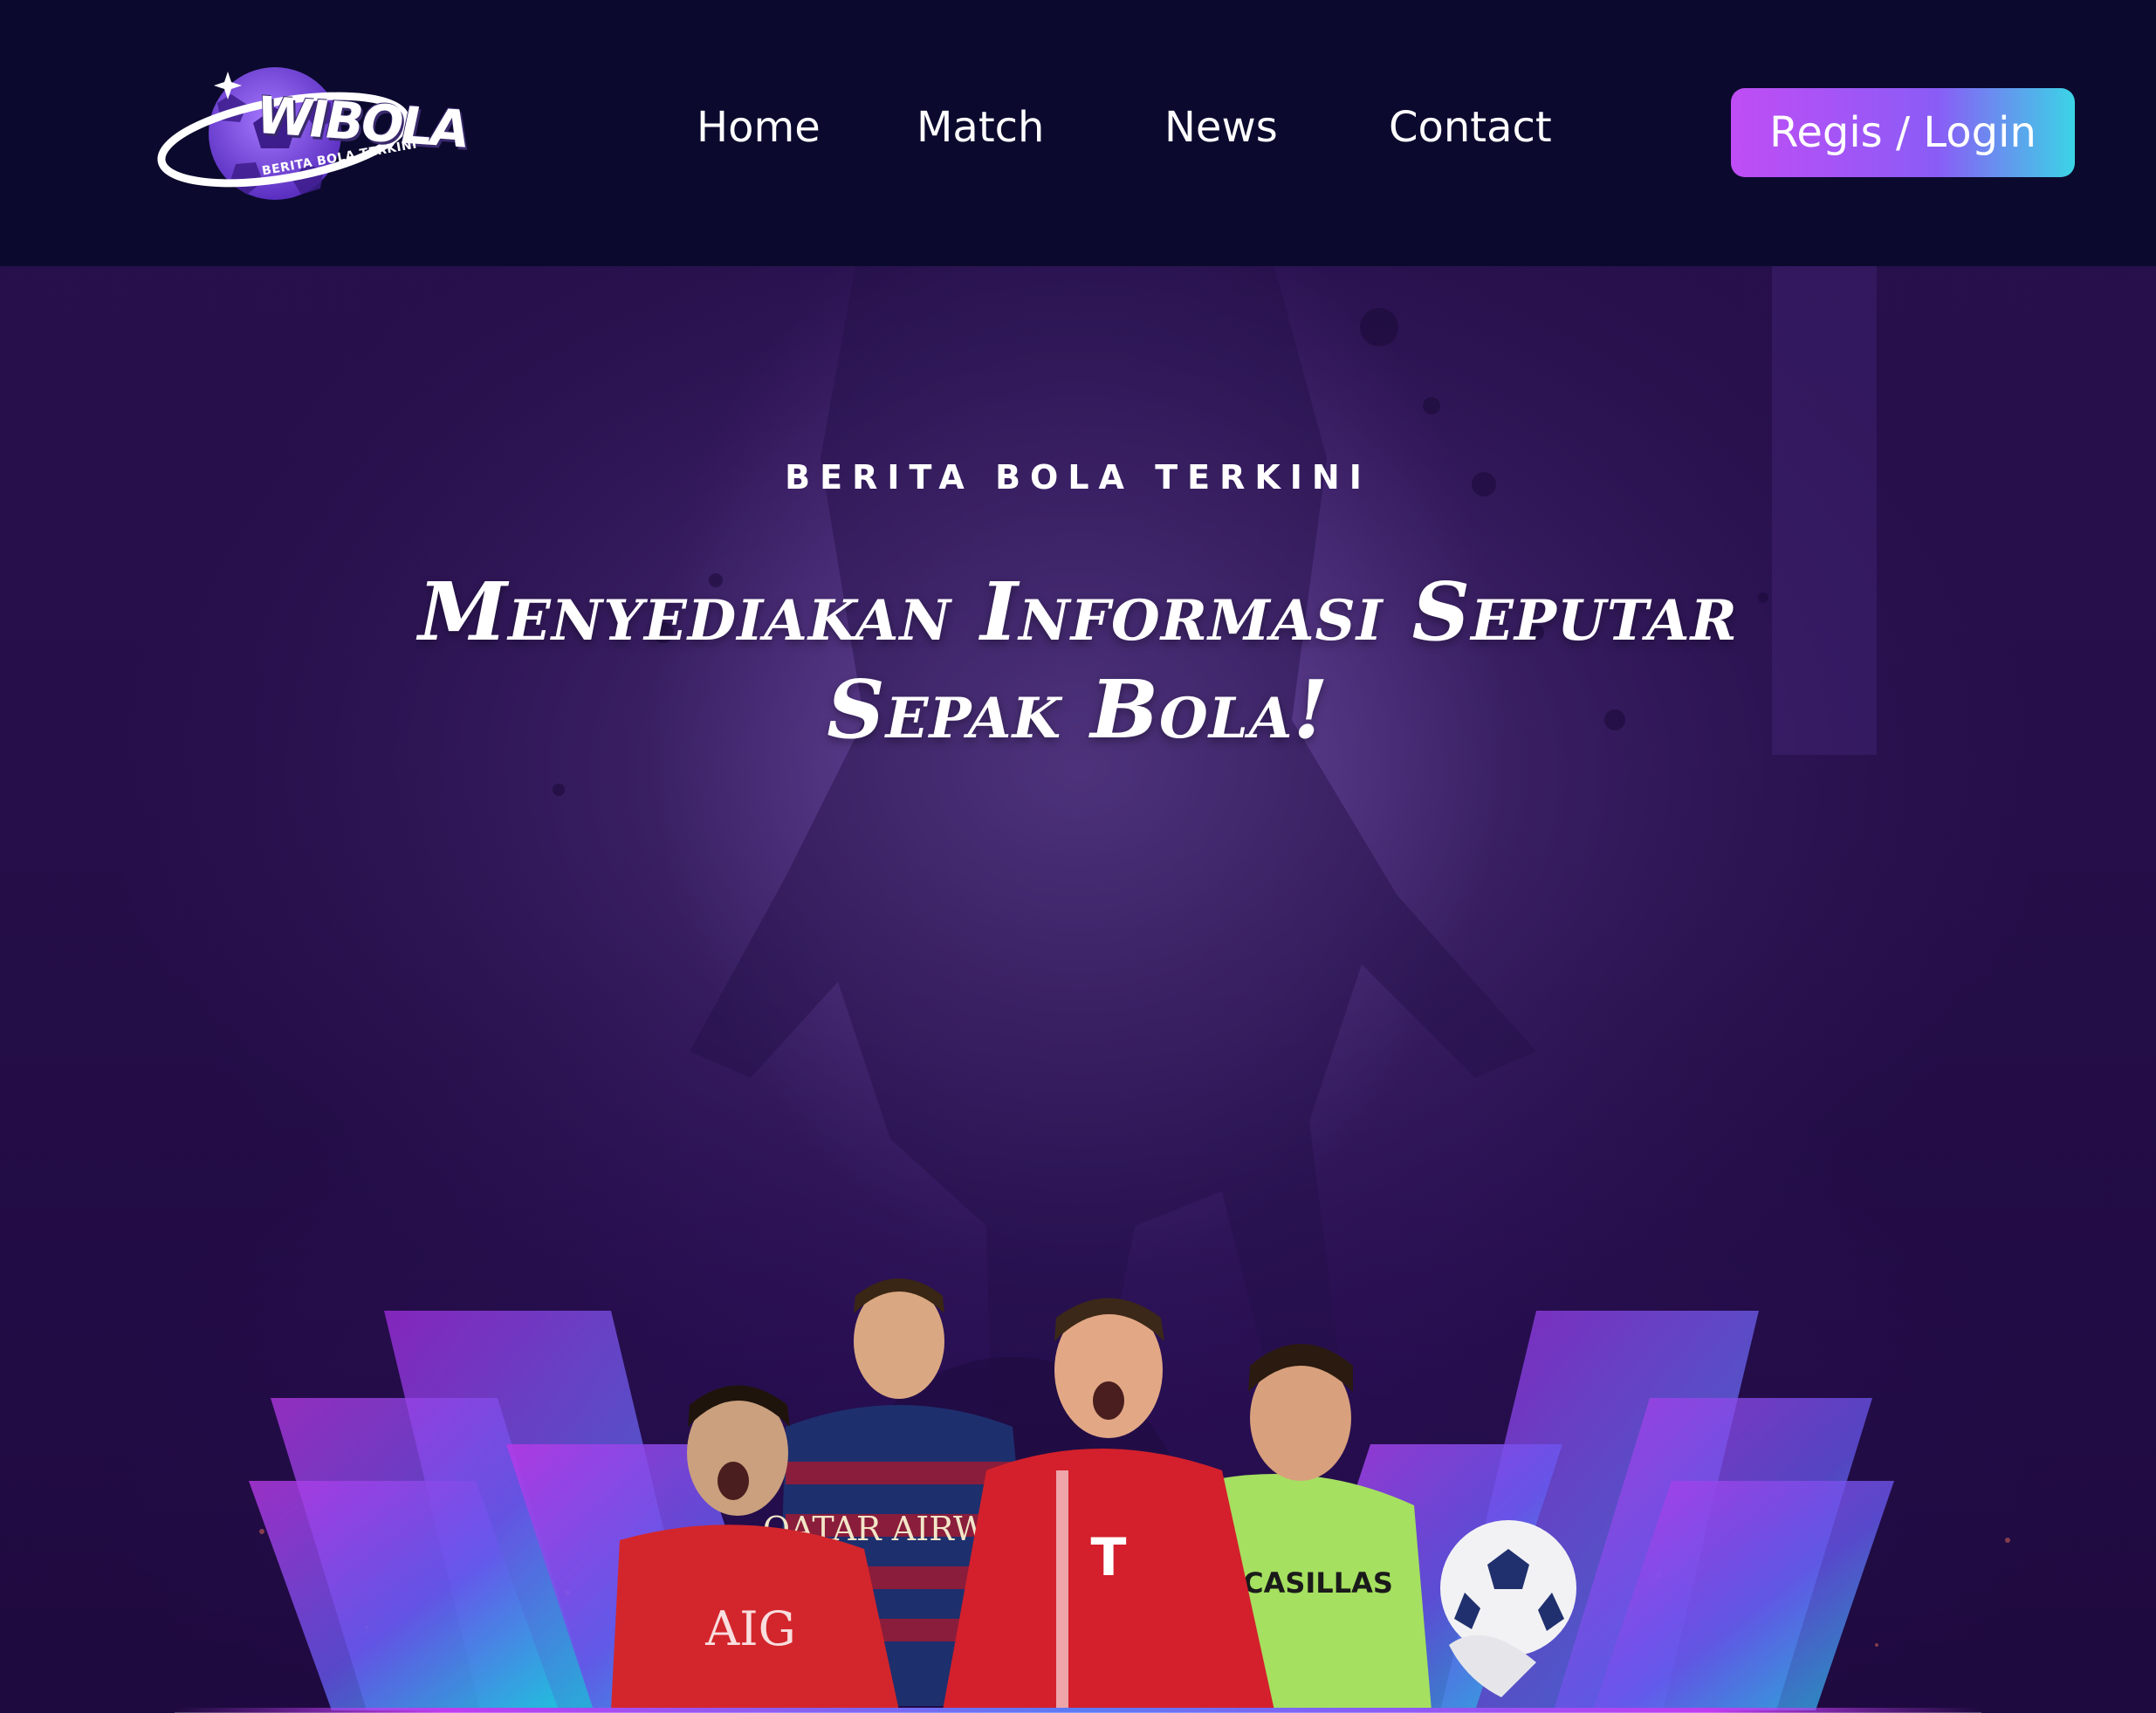 Image resolution: width=2156 pixels, height=1713 pixels. What do you see at coordinates (1903, 132) in the screenshot?
I see `register-login-button: Regis / Login` at bounding box center [1903, 132].